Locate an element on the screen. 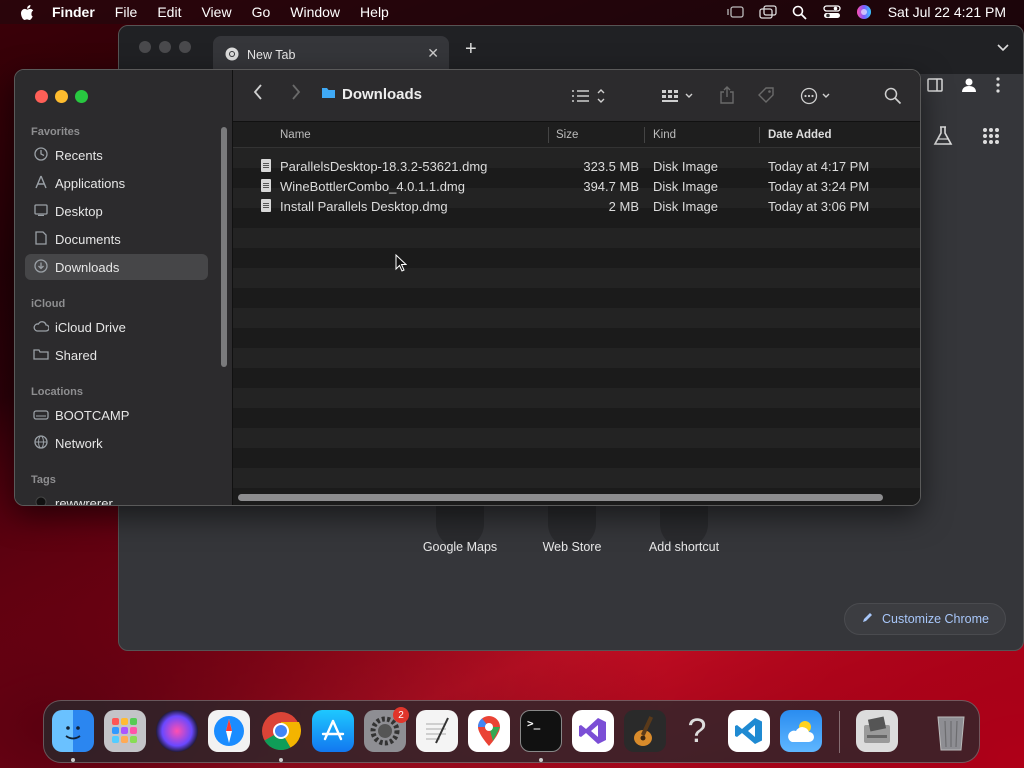 Image resolution: width=1024 pixels, height=768 pixels. shortcut-google-maps: Google Maps is located at coordinates (460, 547).